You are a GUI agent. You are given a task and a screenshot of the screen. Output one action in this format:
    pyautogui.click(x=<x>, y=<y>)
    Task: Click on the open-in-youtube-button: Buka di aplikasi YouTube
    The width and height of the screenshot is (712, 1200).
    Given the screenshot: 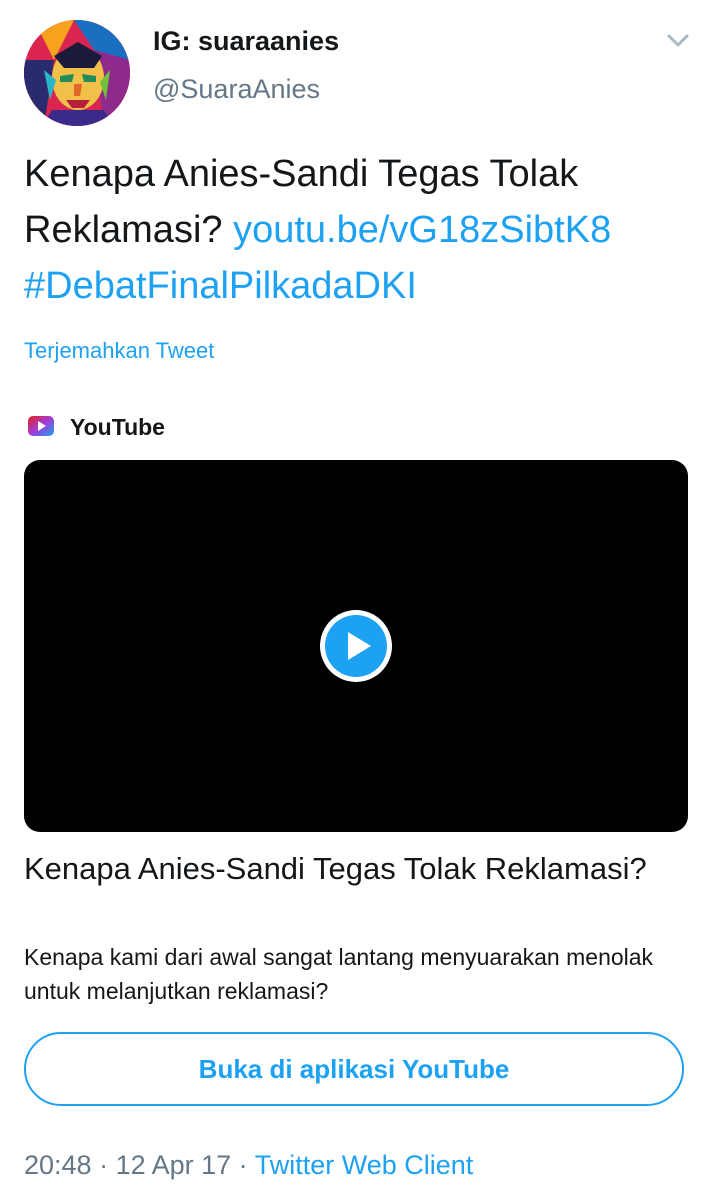 What is the action you would take?
    pyautogui.click(x=354, y=1069)
    